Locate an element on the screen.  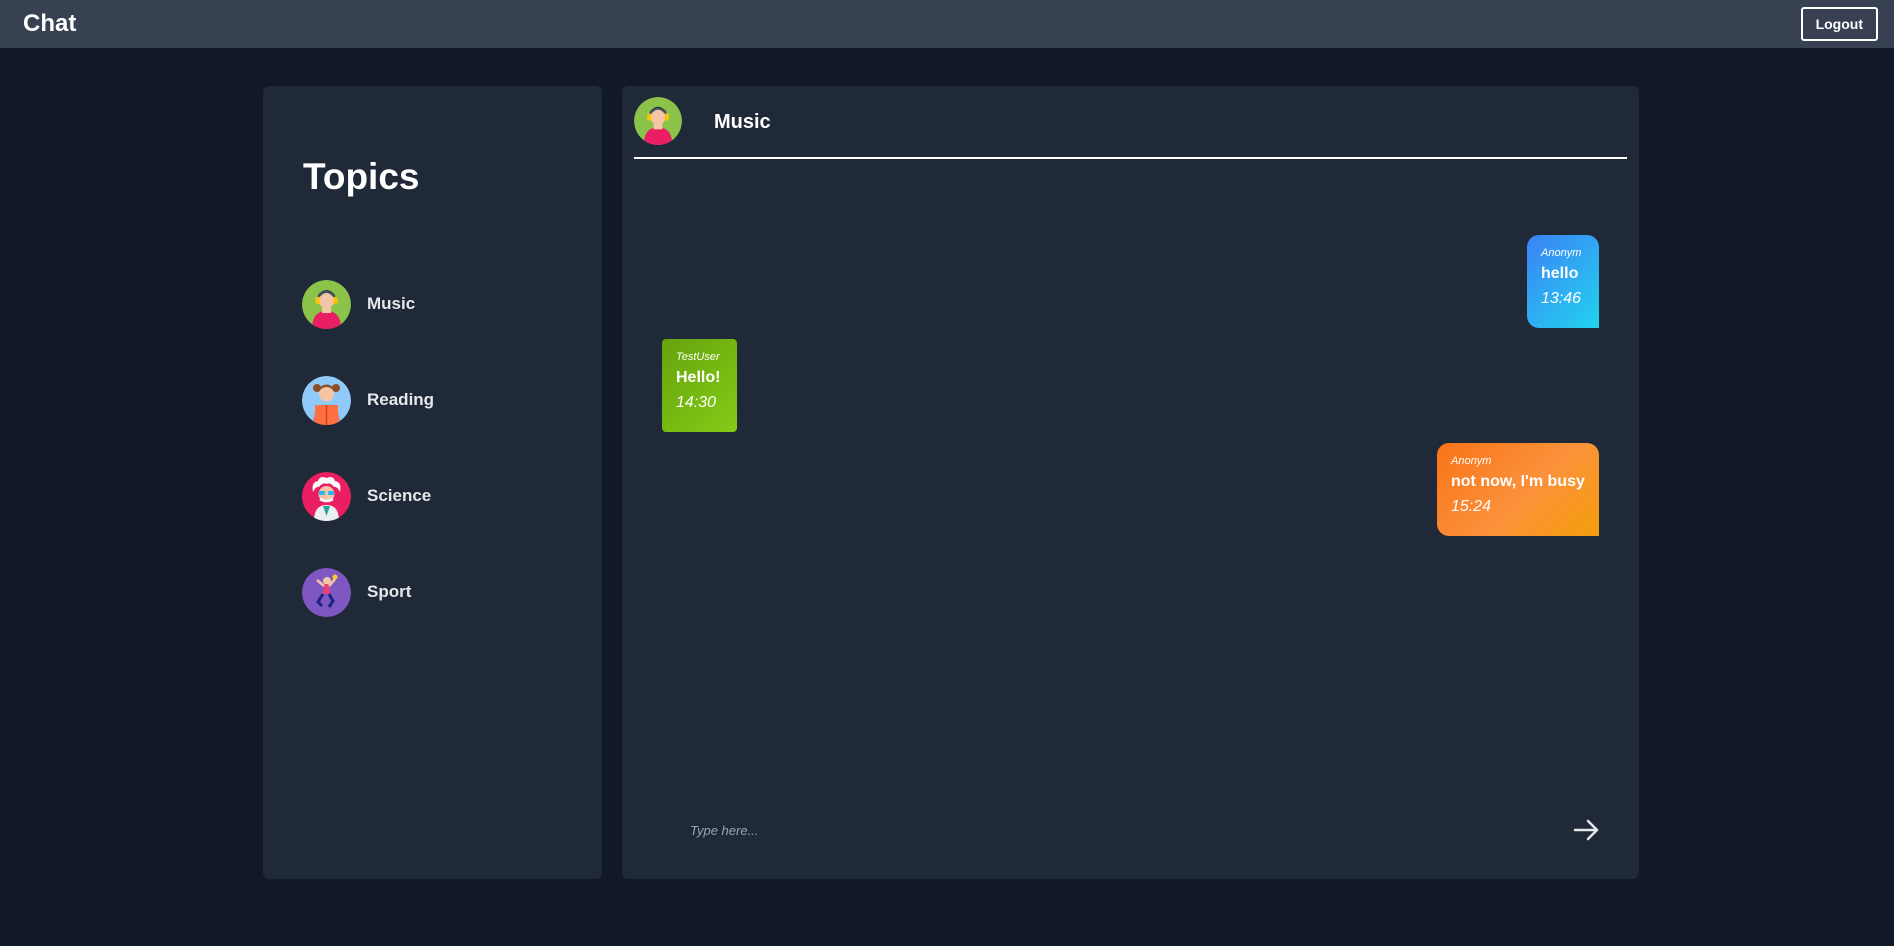
topic-item-music: Music is located at coordinates (358, 304).